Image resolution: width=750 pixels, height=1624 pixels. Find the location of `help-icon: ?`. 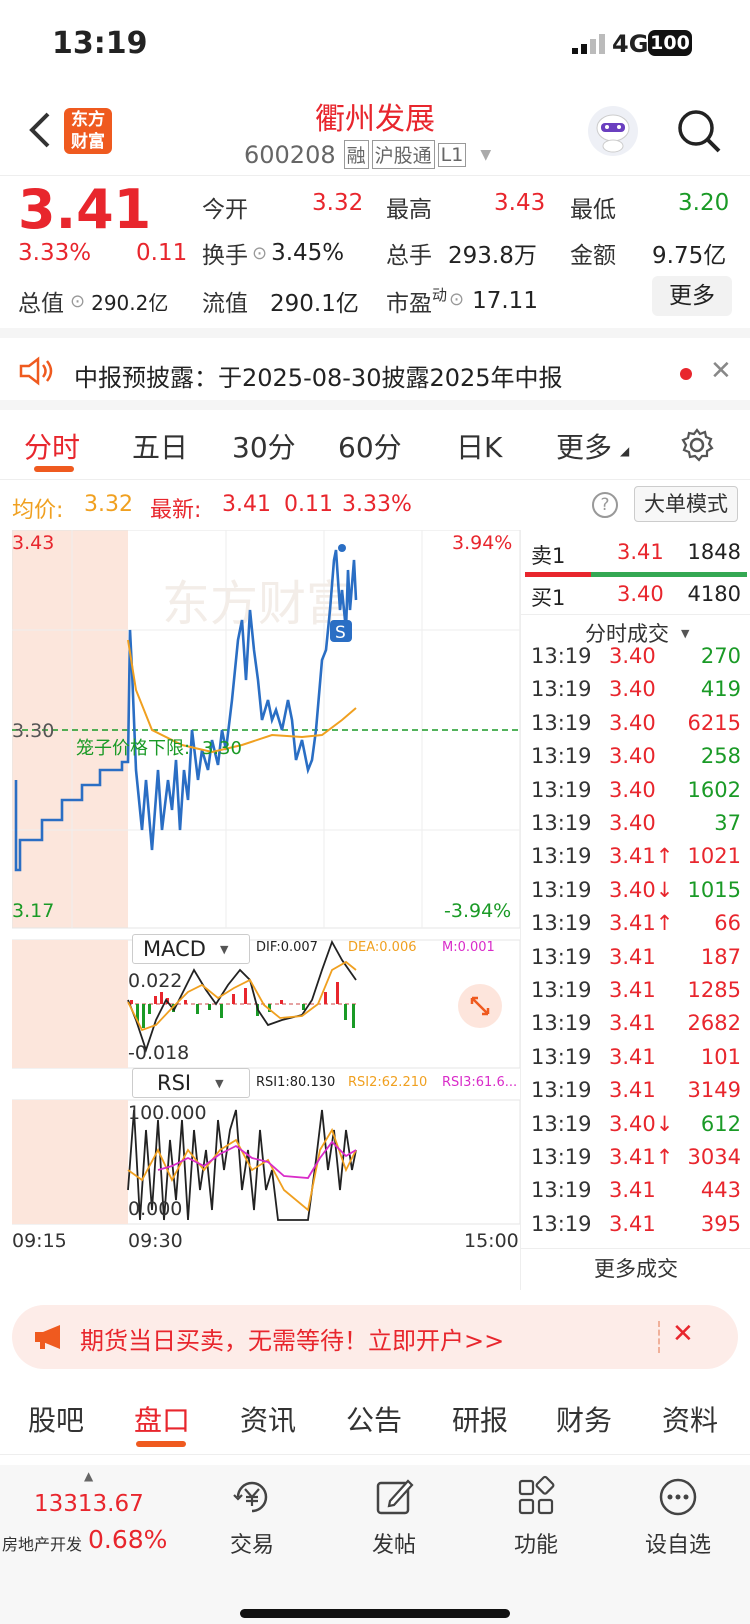

help-icon: ? is located at coordinates (605, 505).